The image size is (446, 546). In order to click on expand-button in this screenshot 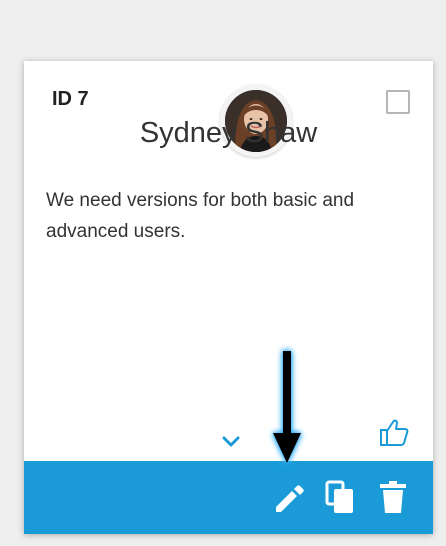, I will do `click(231, 441)`.